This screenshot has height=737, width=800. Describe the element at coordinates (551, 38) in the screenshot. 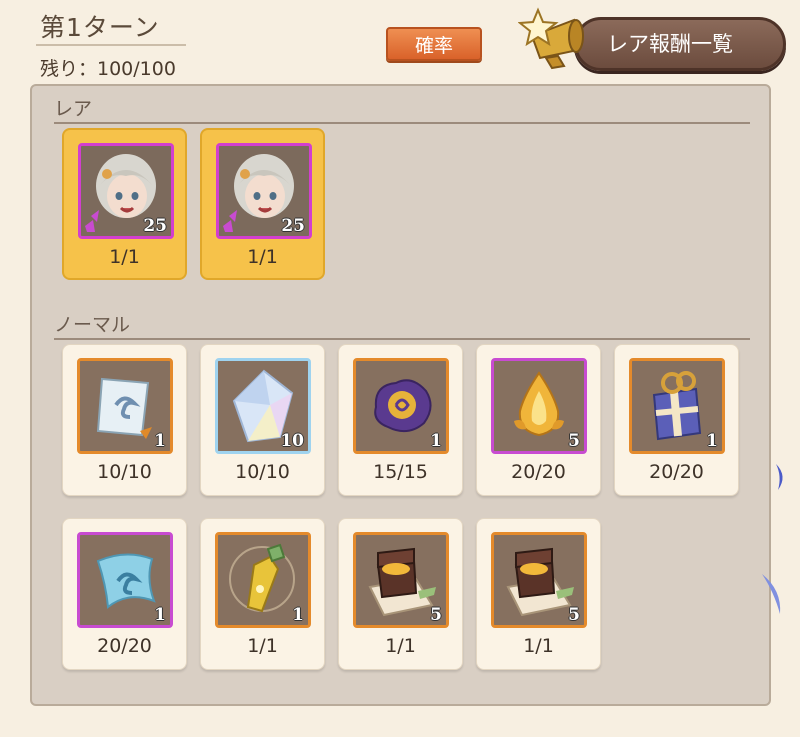

I see `trophy-star-icon` at that location.